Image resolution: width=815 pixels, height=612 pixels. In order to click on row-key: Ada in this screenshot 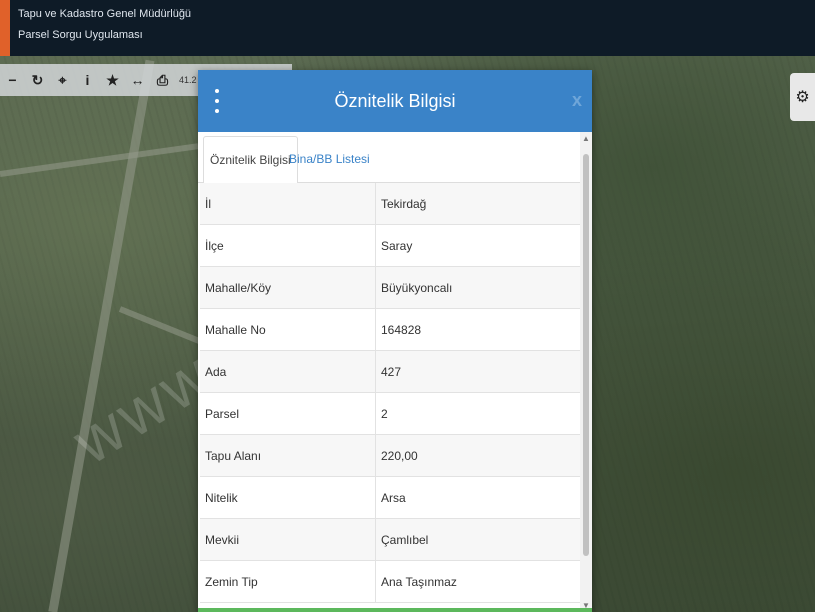, I will do `click(288, 371)`.